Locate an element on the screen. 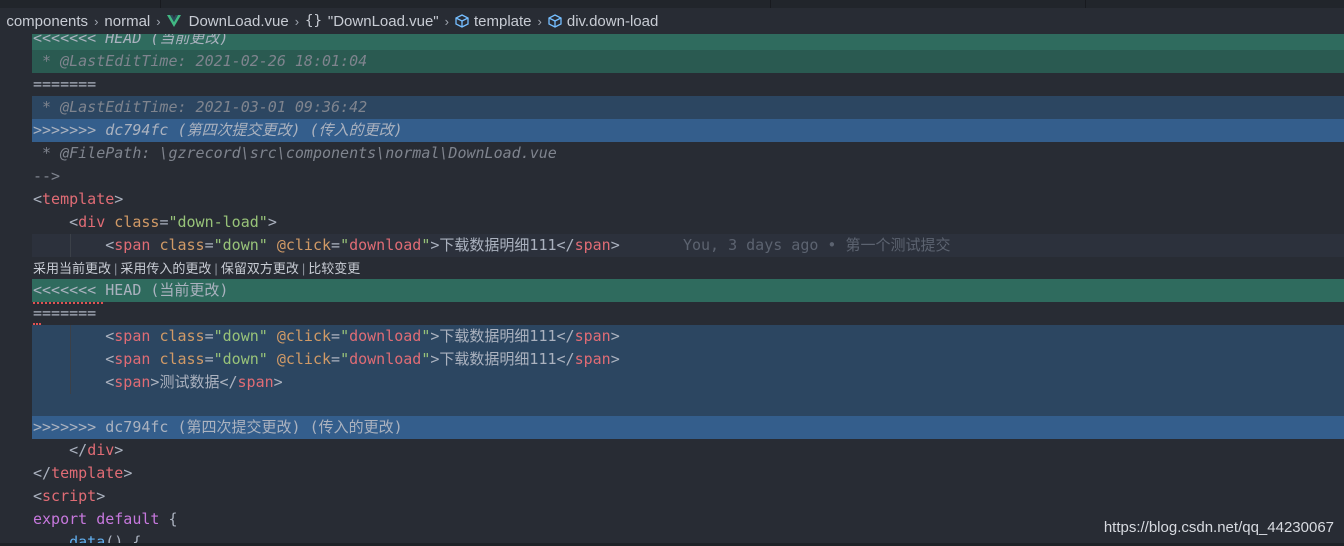 The height and width of the screenshot is (546, 1344). accept-both-changes-link: 保留双方更改 is located at coordinates (260, 268).